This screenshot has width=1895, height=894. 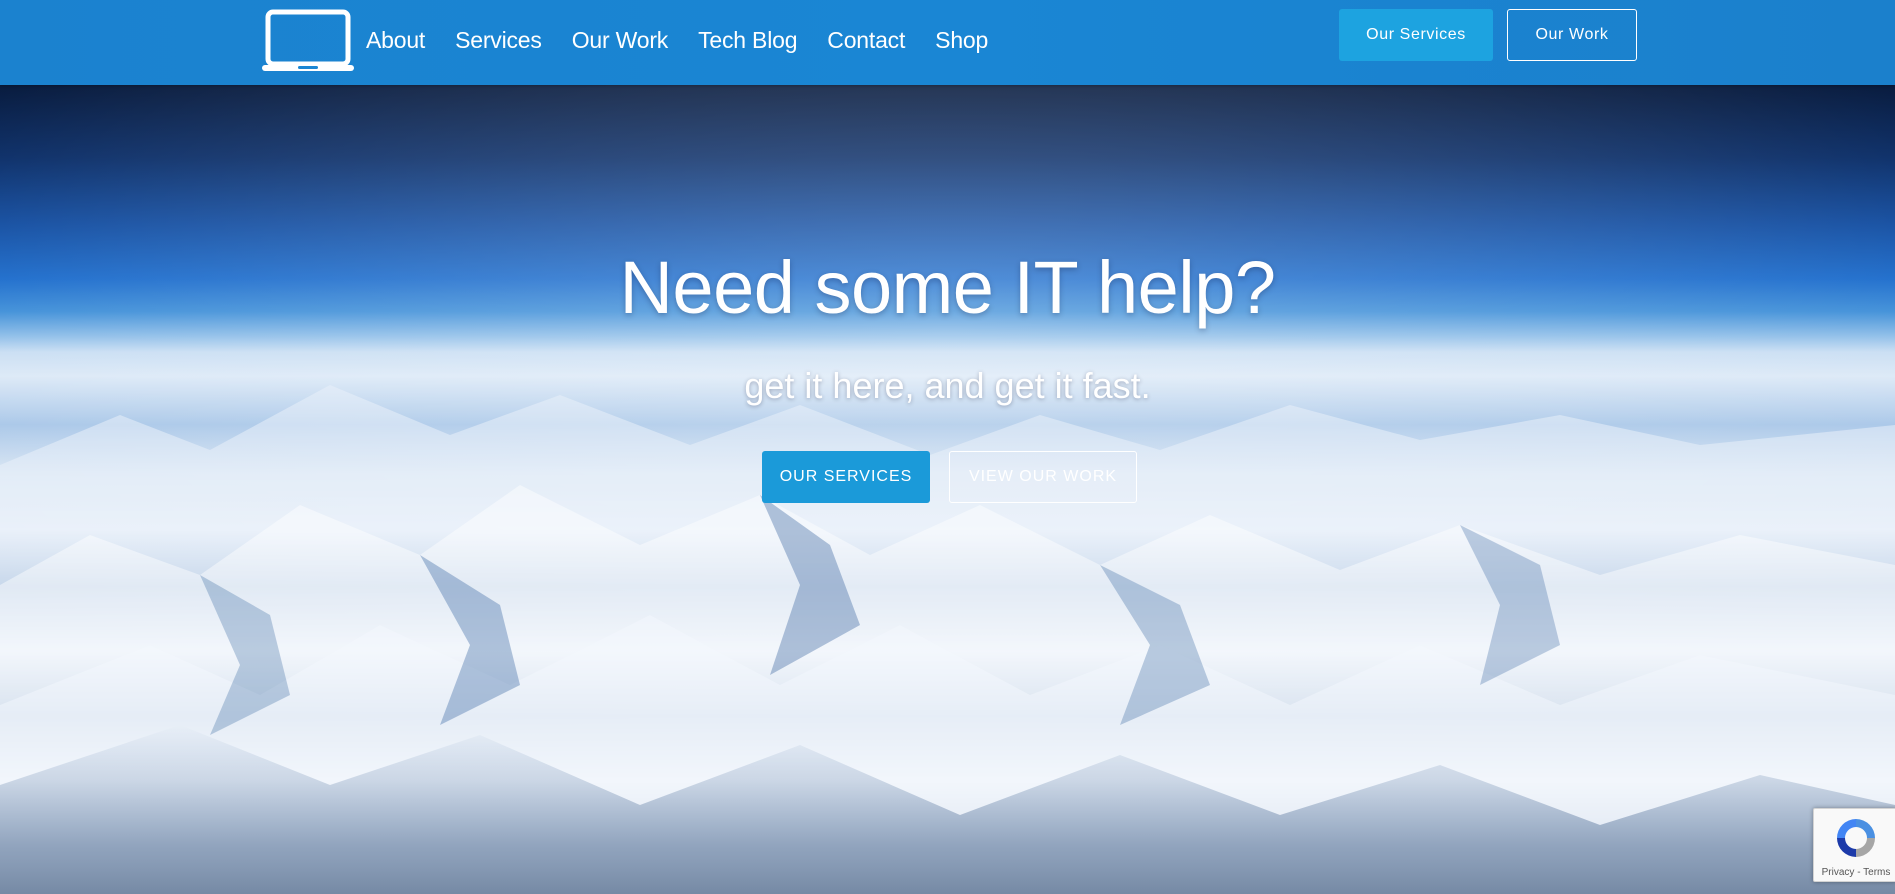 What do you see at coordinates (947, 385) in the screenshot?
I see `hero-subtitle: get it here, and get it fast.` at bounding box center [947, 385].